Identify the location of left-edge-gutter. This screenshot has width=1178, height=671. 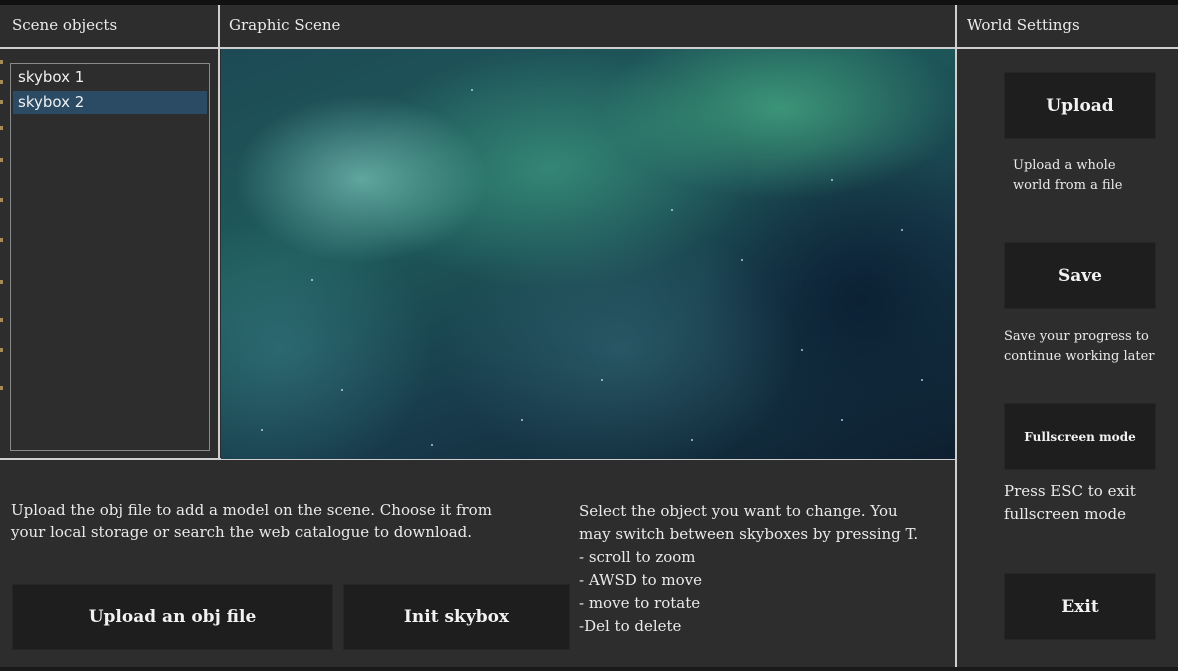
(2, 228).